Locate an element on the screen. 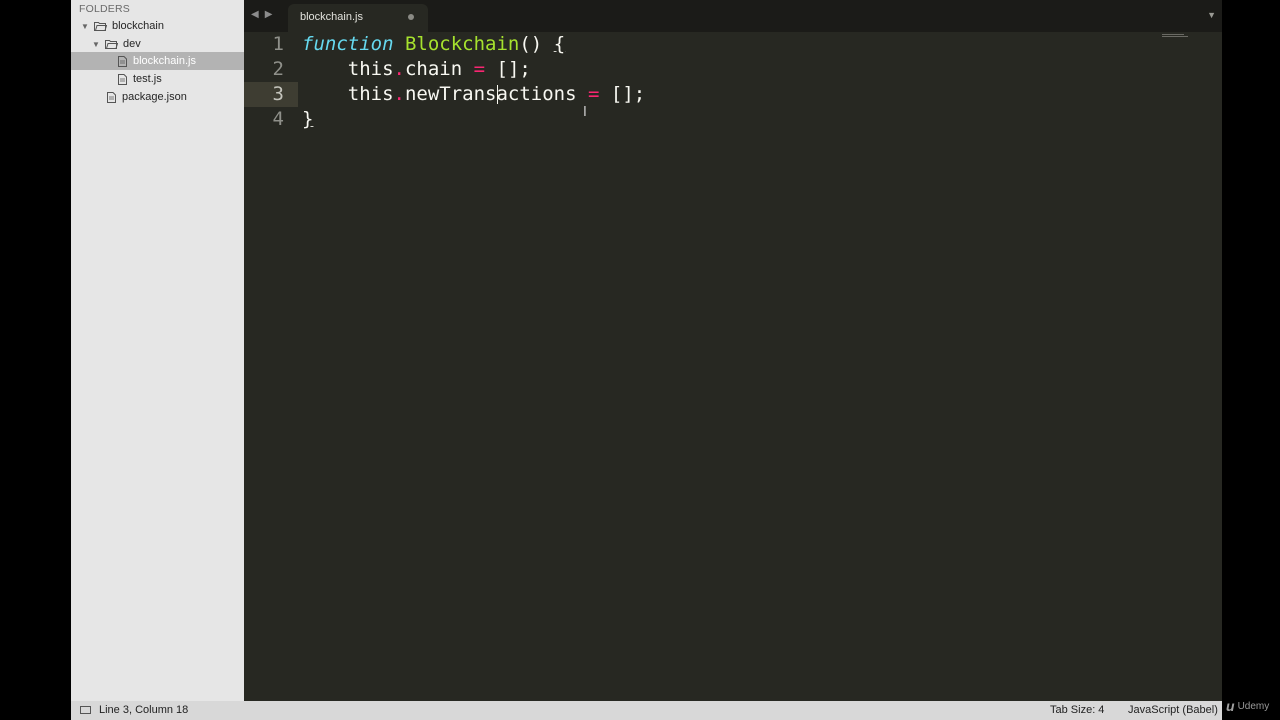 The height and width of the screenshot is (720, 1280). code-line: this.chain = []; is located at coordinates (473, 69).